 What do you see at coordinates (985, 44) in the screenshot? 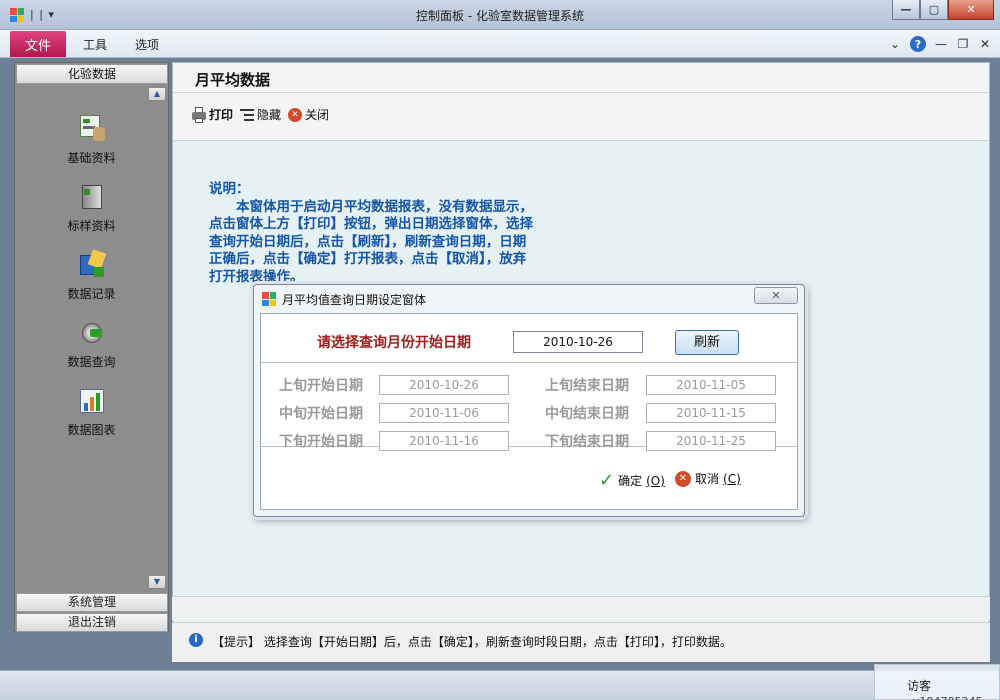
I see `mdi-close-icon: ✕` at bounding box center [985, 44].